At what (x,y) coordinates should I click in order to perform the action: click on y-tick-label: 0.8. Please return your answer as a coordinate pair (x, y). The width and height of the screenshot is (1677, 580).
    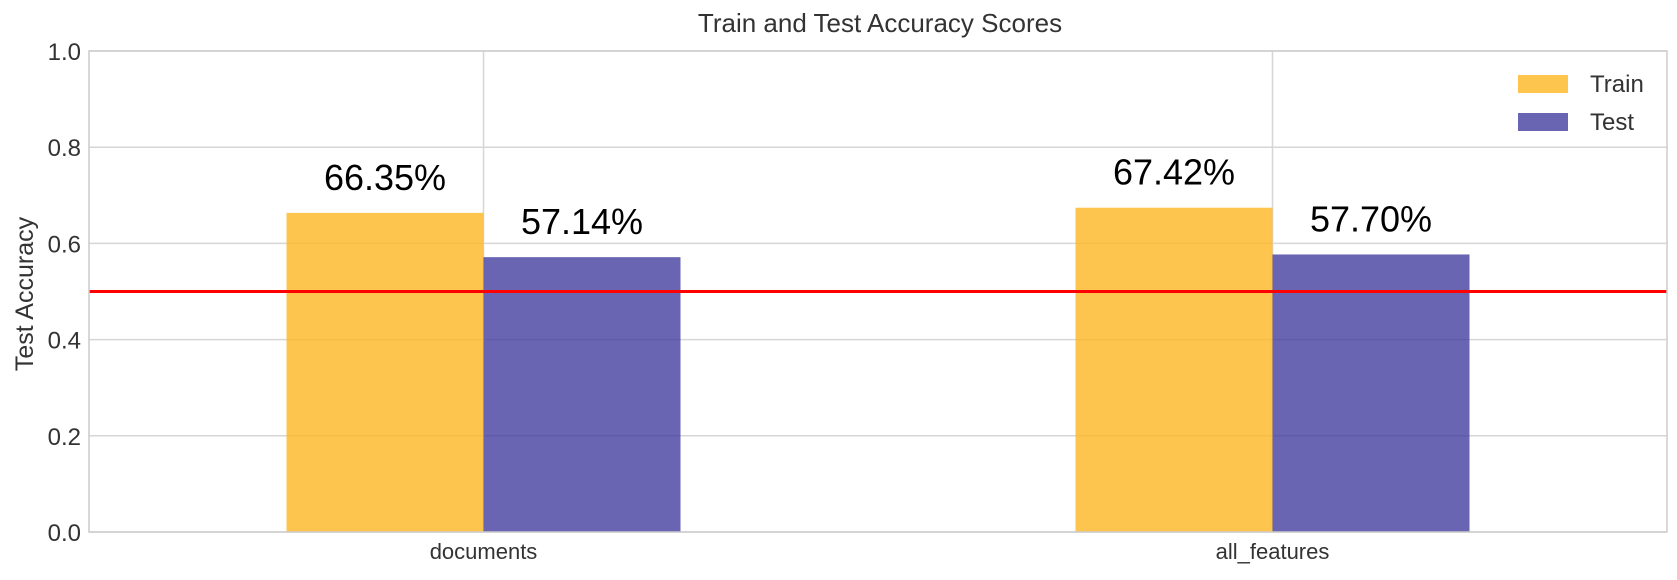
    Looking at the image, I should click on (64, 148).